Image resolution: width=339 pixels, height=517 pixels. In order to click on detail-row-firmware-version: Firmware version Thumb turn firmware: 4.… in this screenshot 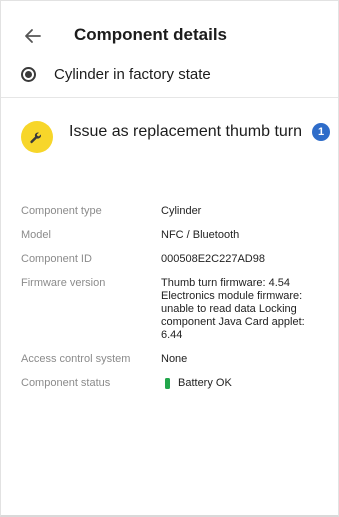, I will do `click(174, 309)`.